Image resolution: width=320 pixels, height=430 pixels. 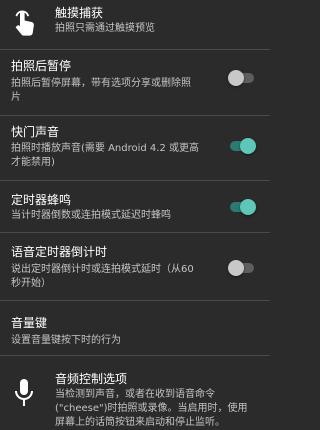 I want to click on audio-control-title: 音频控制选项, so click(x=91, y=379).